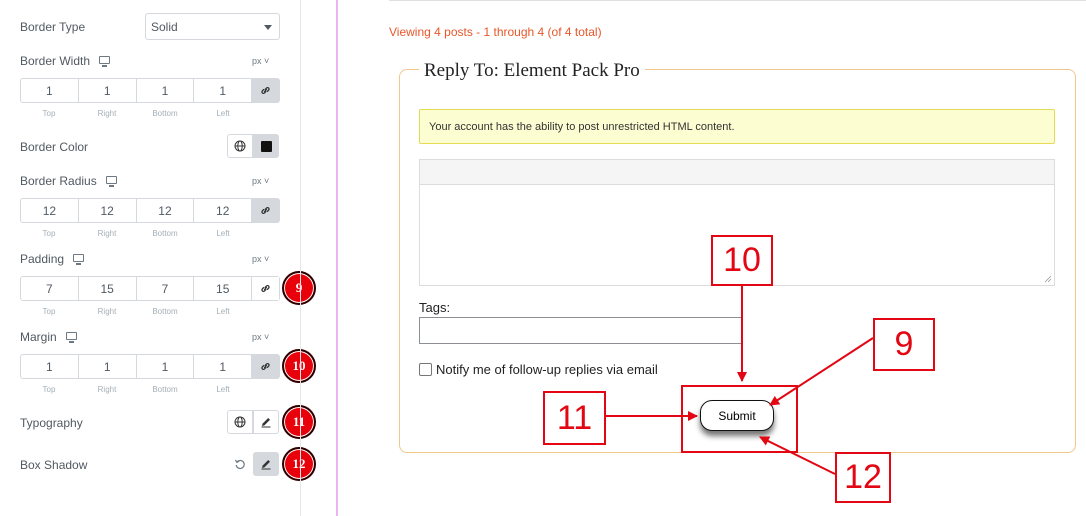 The width and height of the screenshot is (1086, 516). I want to click on reset-icon, so click(239, 464).